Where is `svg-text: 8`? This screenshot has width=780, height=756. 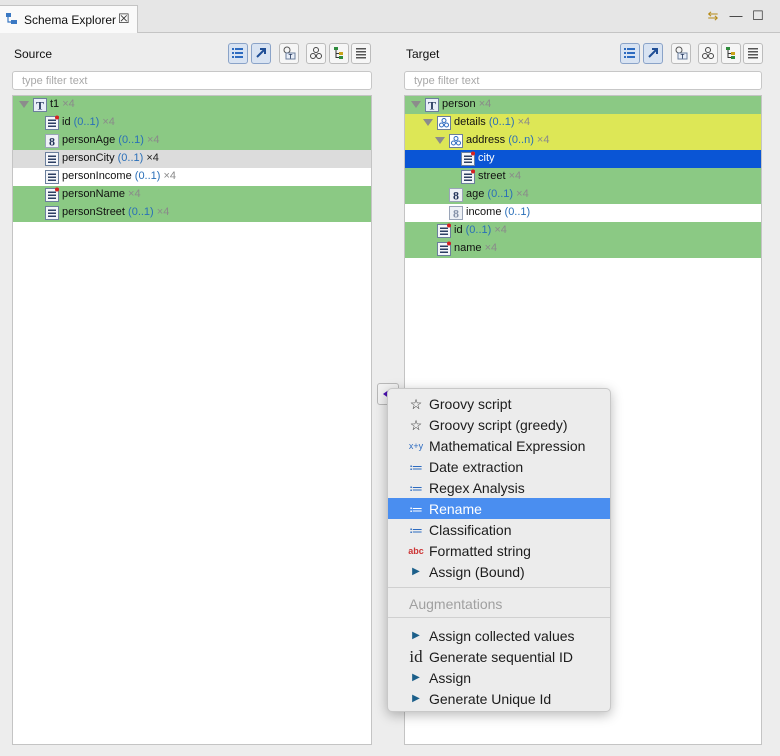 svg-text: 8 is located at coordinates (456, 214).